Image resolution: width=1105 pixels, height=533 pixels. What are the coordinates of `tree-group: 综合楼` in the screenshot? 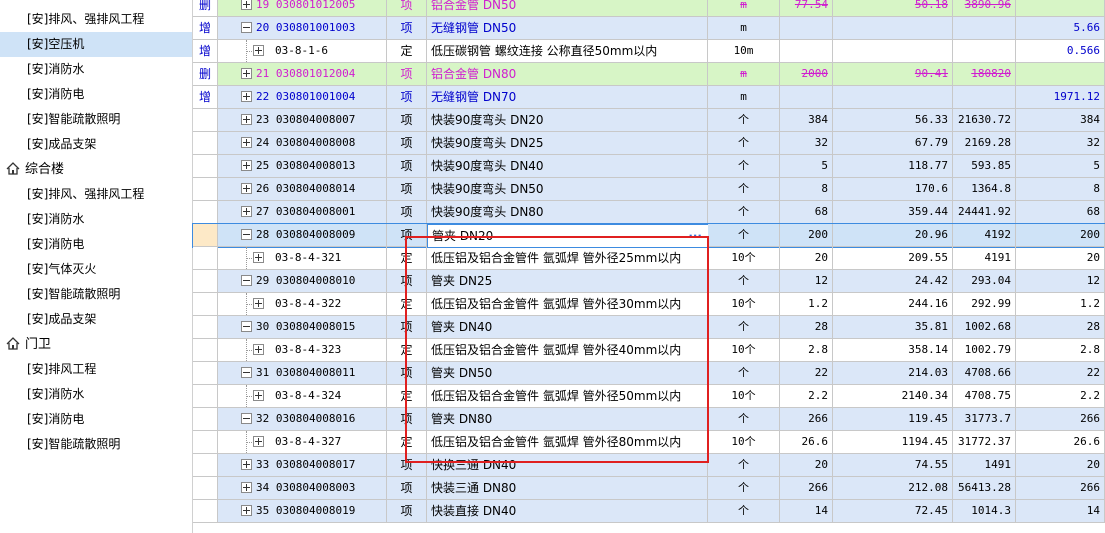 It's located at (96, 169).